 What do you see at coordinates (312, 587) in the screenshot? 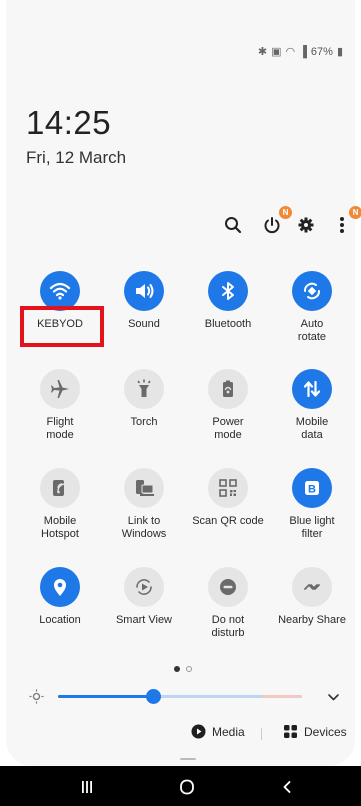
I see `tile-nearby-share-toggle` at bounding box center [312, 587].